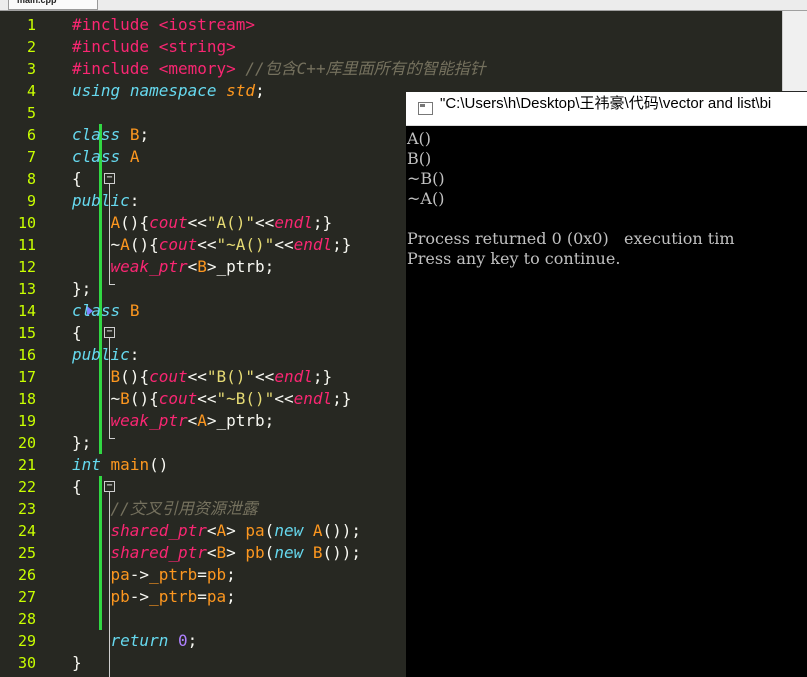 The width and height of the screenshot is (807, 677). What do you see at coordinates (106, 156) in the screenshot?
I see `code-text: class A` at bounding box center [106, 156].